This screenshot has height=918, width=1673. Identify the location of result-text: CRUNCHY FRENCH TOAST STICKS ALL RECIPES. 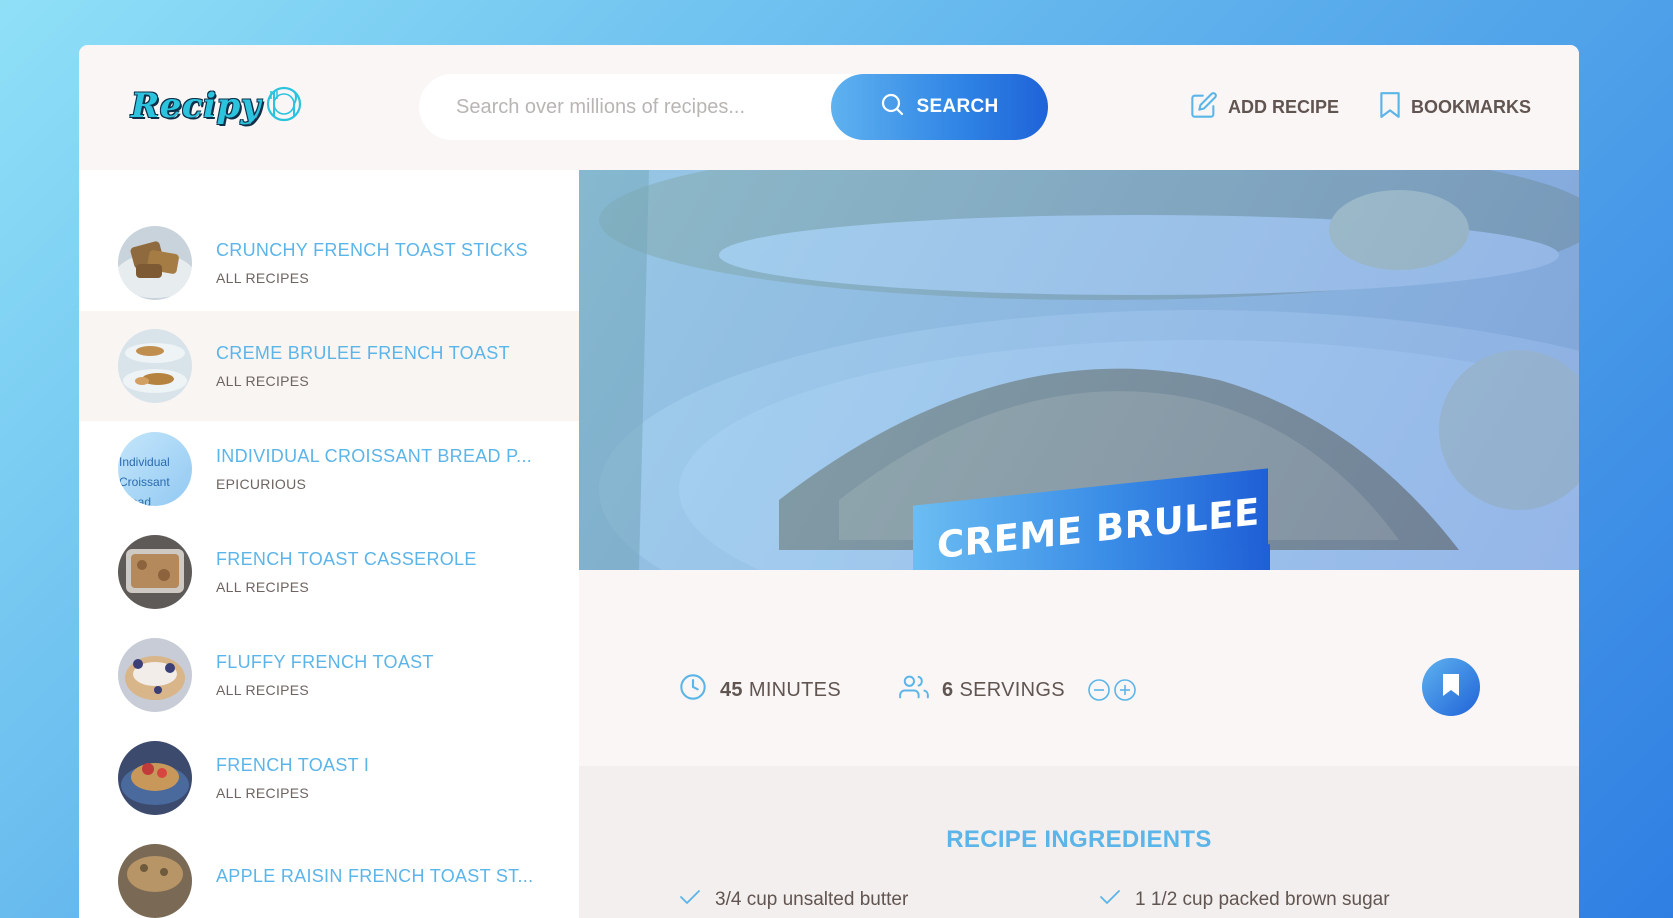
(372, 263).